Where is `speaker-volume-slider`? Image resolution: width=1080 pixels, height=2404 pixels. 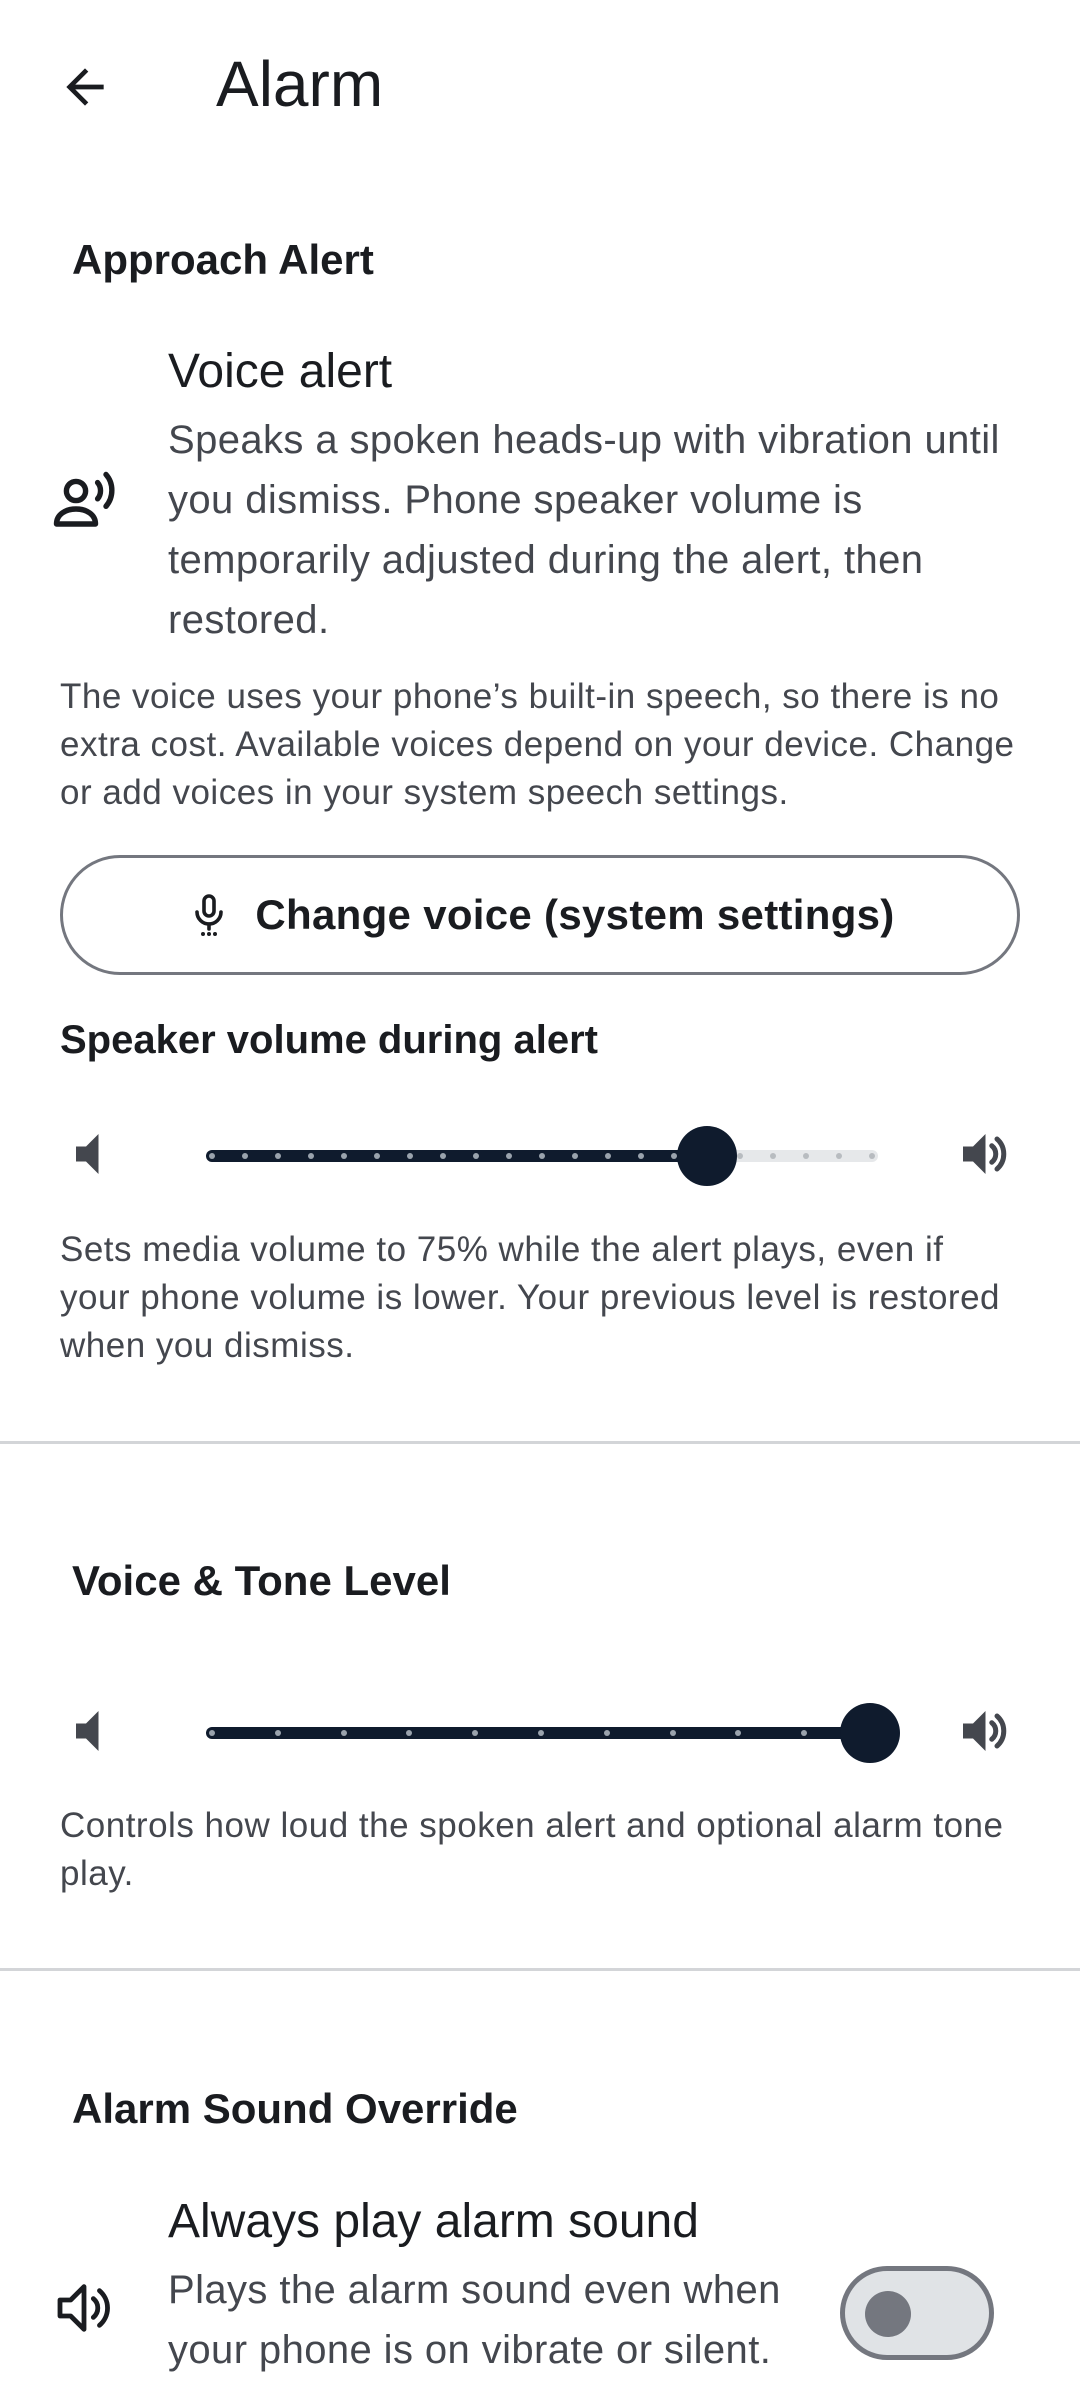 speaker-volume-slider is located at coordinates (540, 1152).